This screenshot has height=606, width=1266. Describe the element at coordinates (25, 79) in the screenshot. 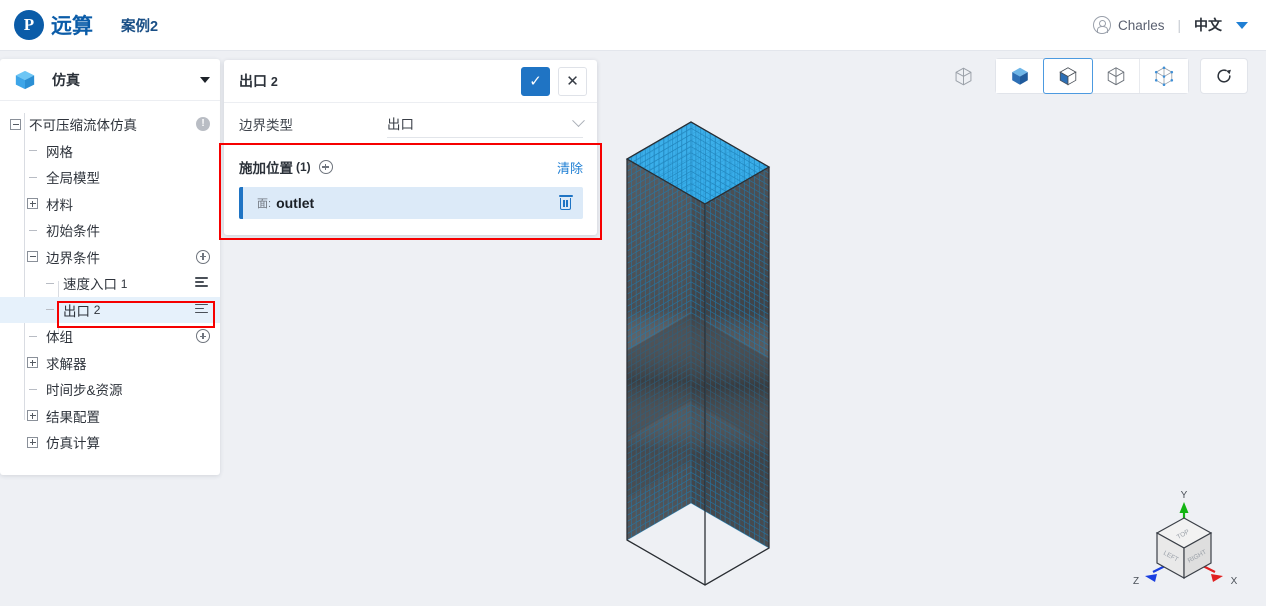

I see `cube-icon` at that location.